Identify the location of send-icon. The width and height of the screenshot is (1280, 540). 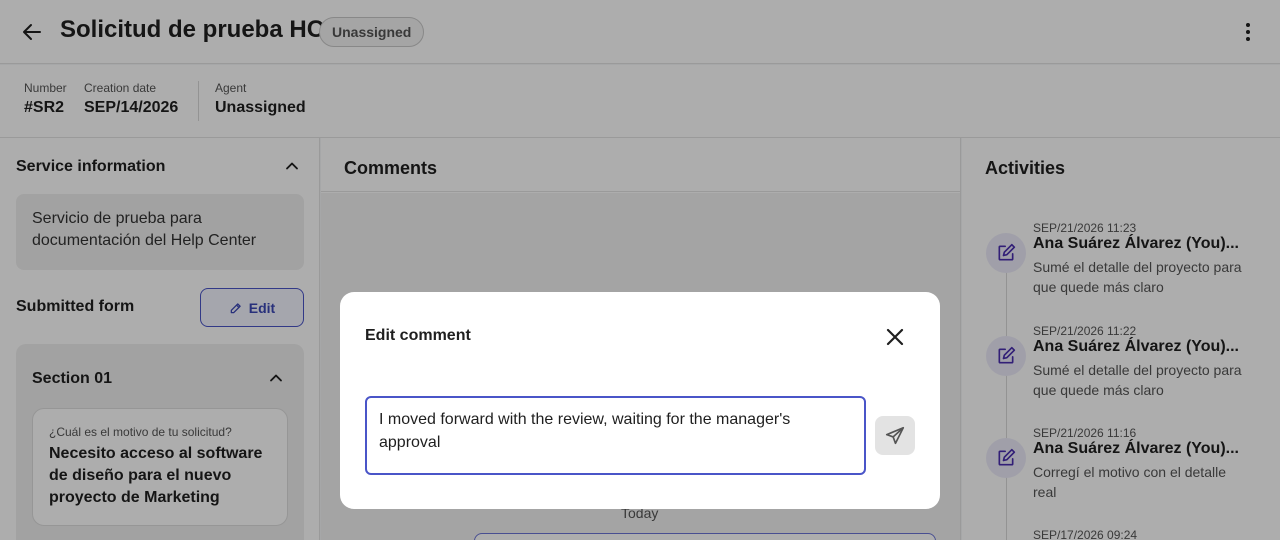
(895, 435).